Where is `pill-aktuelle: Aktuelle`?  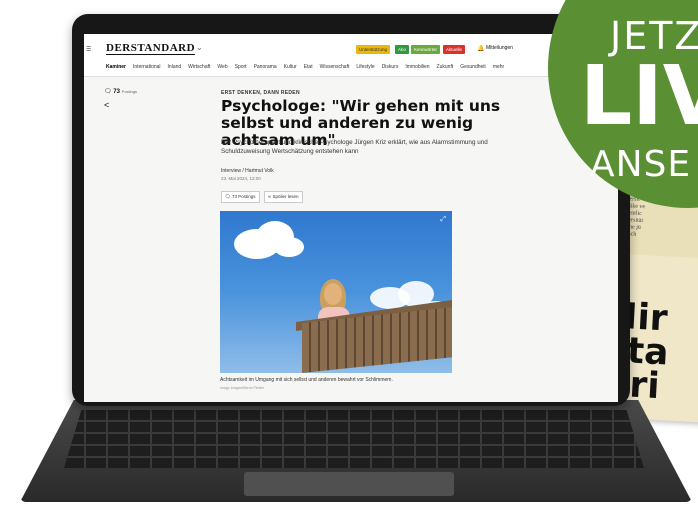 pill-aktuelle: Aktuelle is located at coordinates (454, 49).